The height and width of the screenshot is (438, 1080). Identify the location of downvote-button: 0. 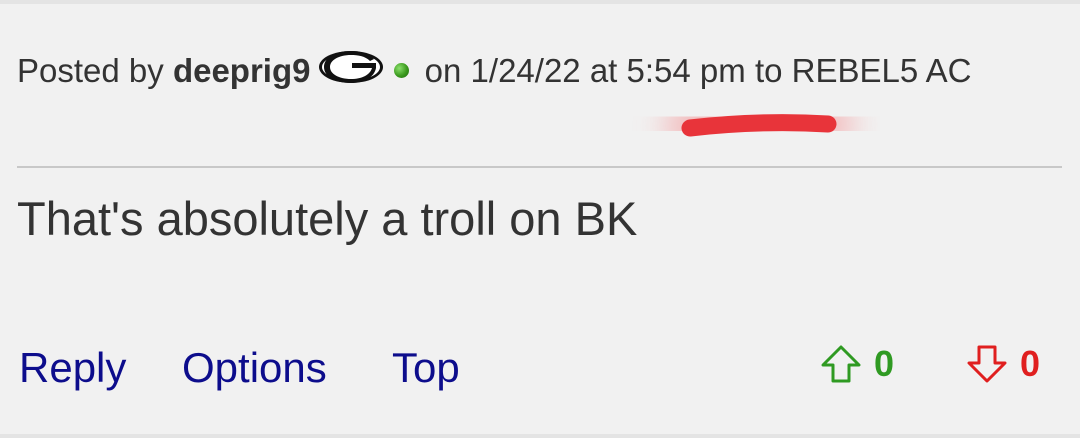
(1003, 364).